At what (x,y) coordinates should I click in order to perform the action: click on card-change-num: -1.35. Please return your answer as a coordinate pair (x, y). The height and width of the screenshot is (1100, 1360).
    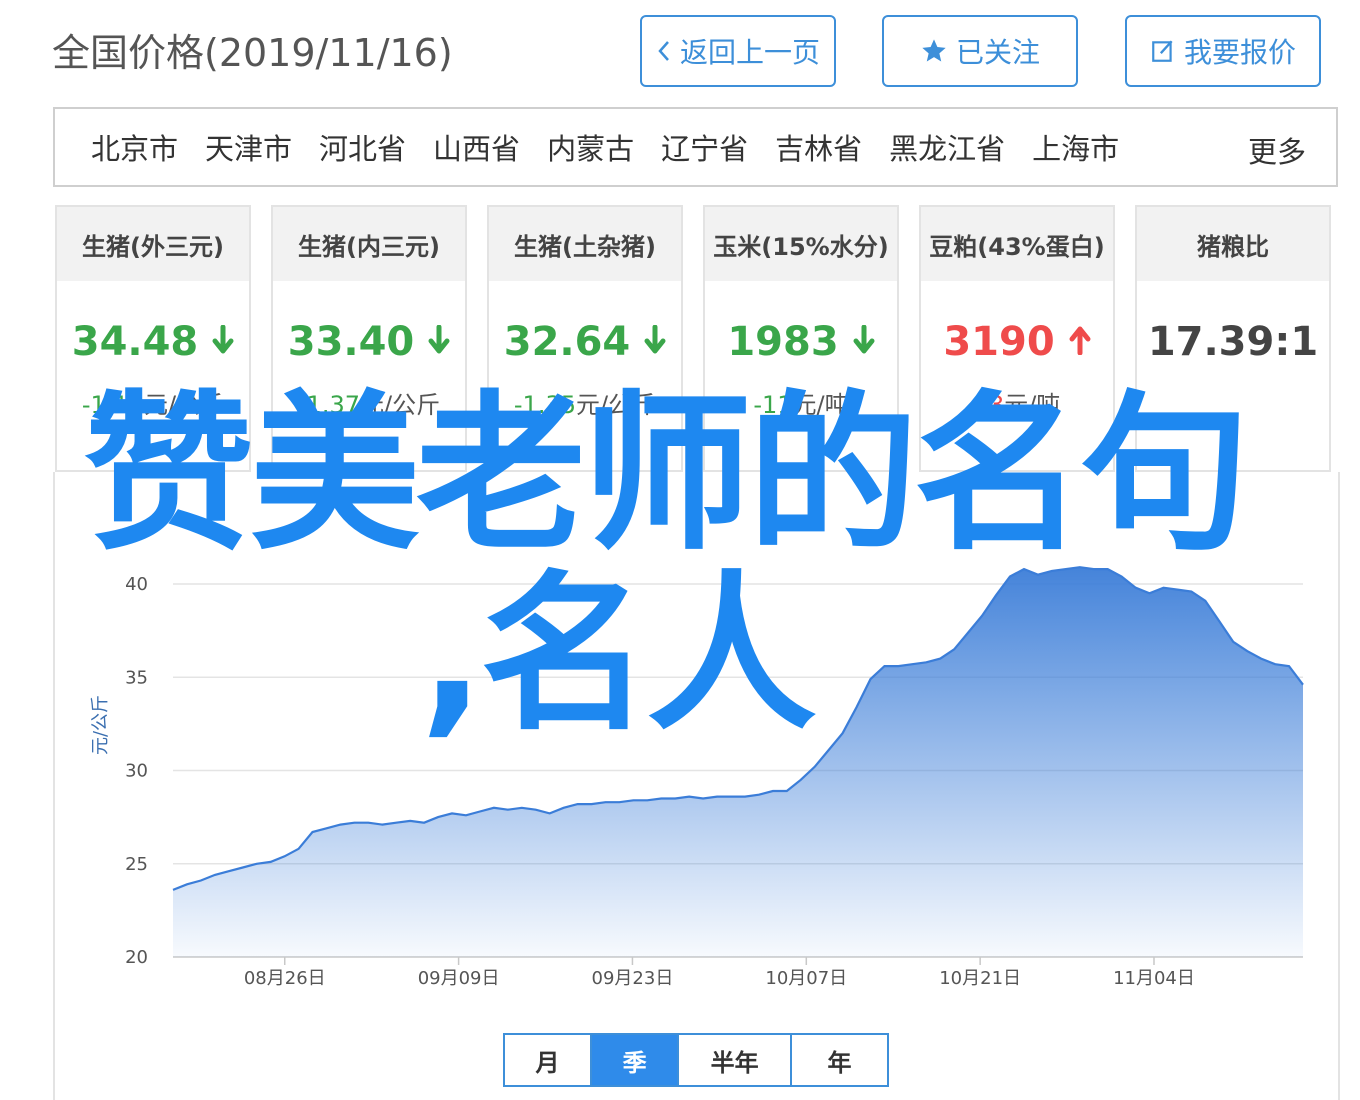
    Looking at the image, I should click on (544, 405).